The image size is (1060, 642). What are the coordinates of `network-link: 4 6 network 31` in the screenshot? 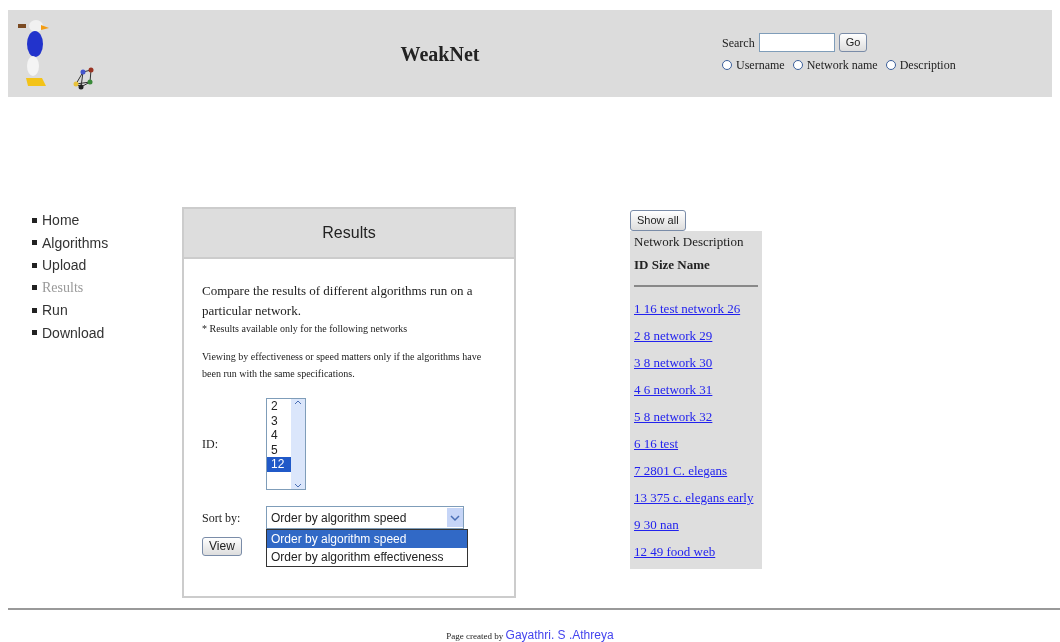 It's located at (698, 389).